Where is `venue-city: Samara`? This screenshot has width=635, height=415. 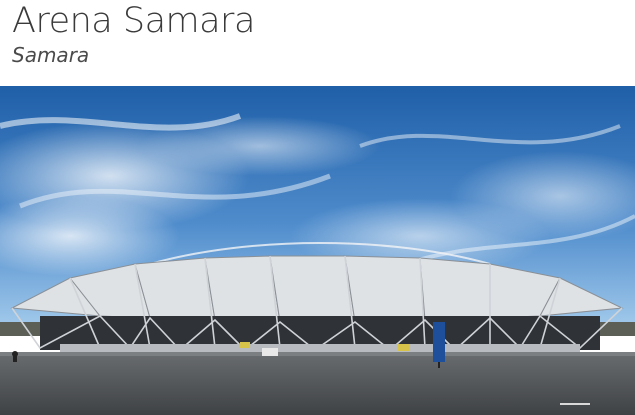 venue-city: Samara is located at coordinates (51, 55).